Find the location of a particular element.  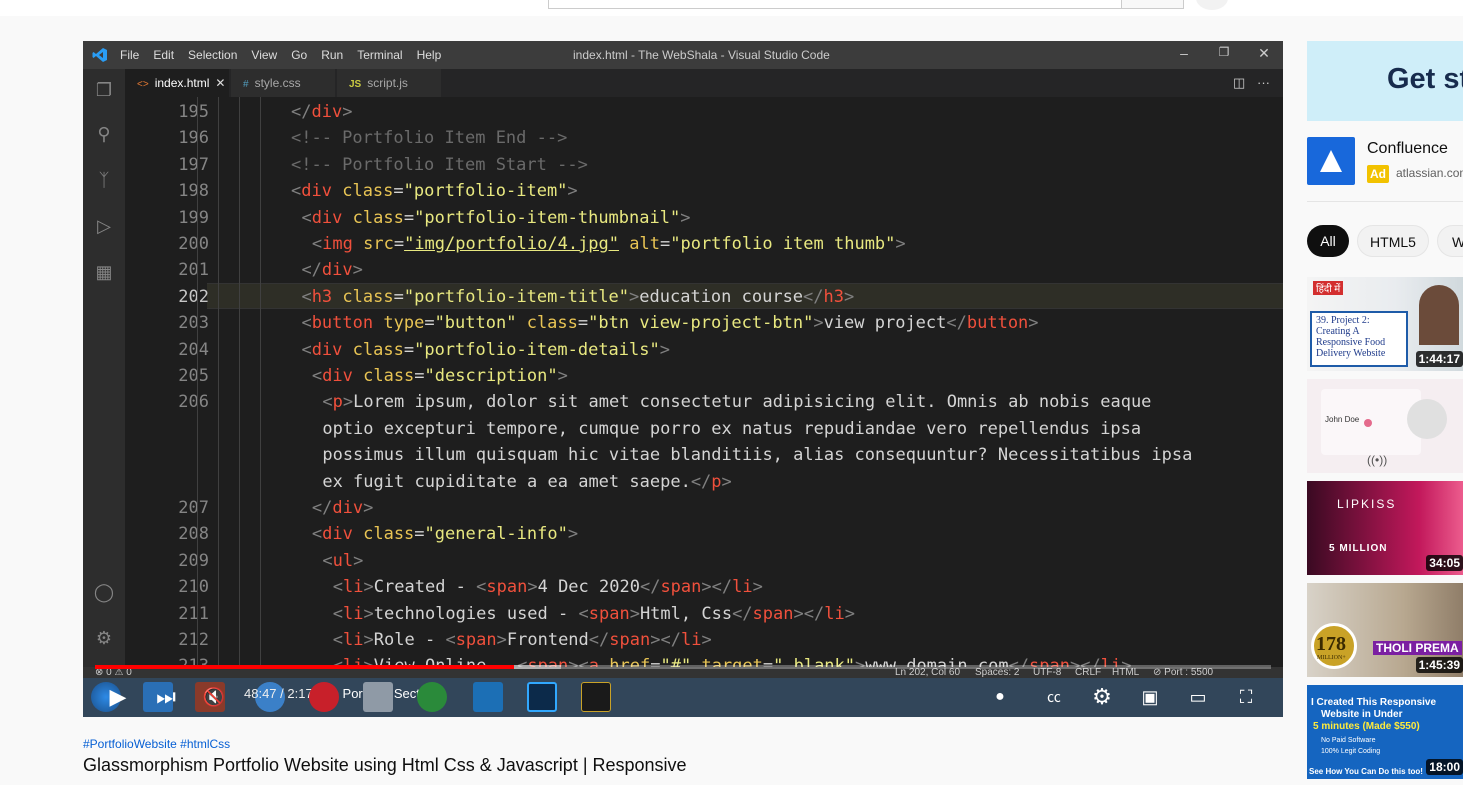

line-number: 210 is located at coordinates (193, 587).